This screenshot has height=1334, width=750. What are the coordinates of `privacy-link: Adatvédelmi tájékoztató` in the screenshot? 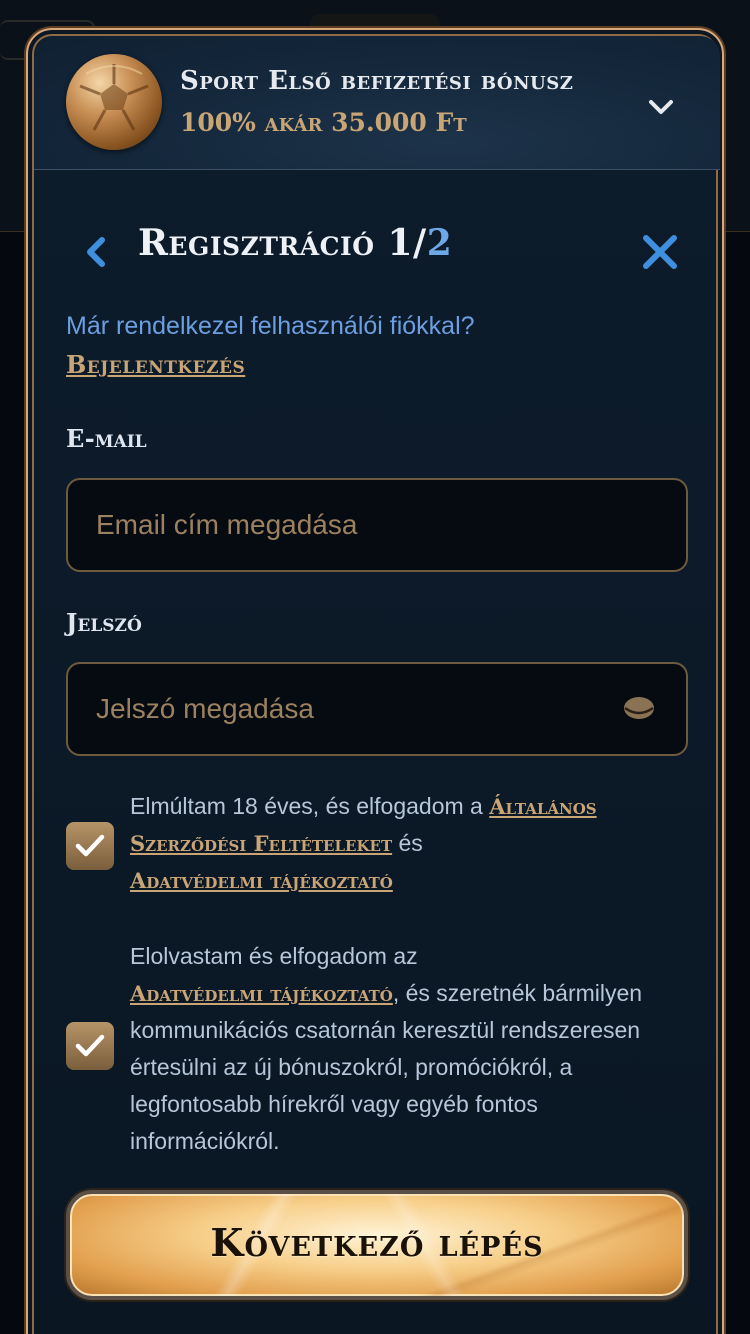 It's located at (261, 880).